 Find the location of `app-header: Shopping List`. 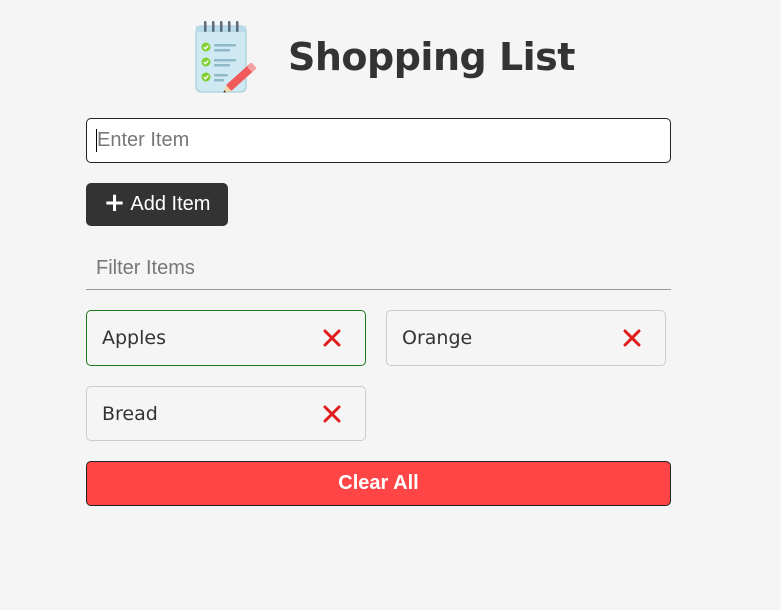

app-header: Shopping List is located at coordinates (382, 58).